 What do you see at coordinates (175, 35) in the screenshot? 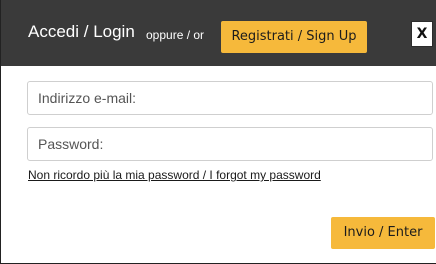
I see `or-separator-text: oppure / or` at bounding box center [175, 35].